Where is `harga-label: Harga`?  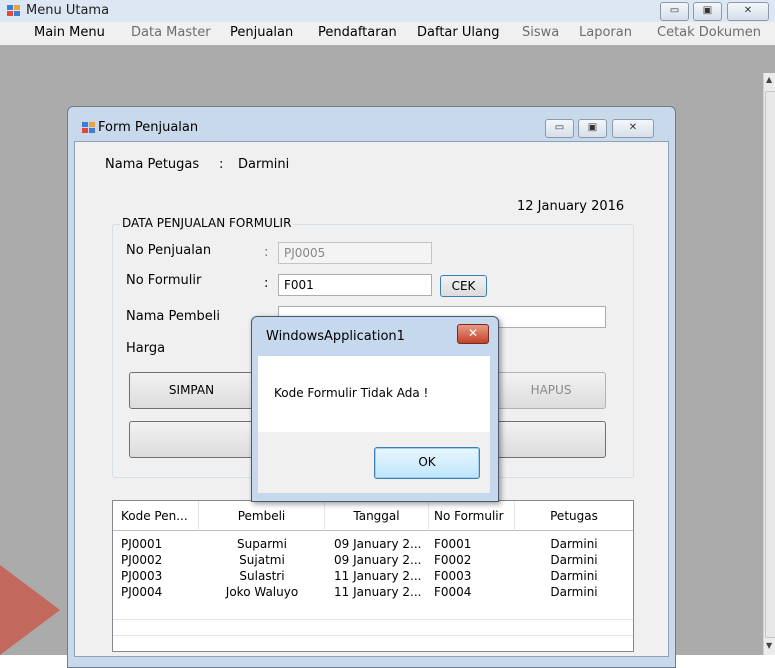
harga-label: Harga is located at coordinates (146, 348).